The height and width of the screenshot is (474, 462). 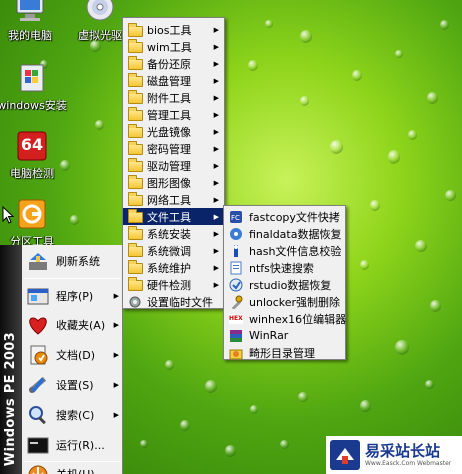 I want to click on partition-tool-icon, so click(x=32, y=214).